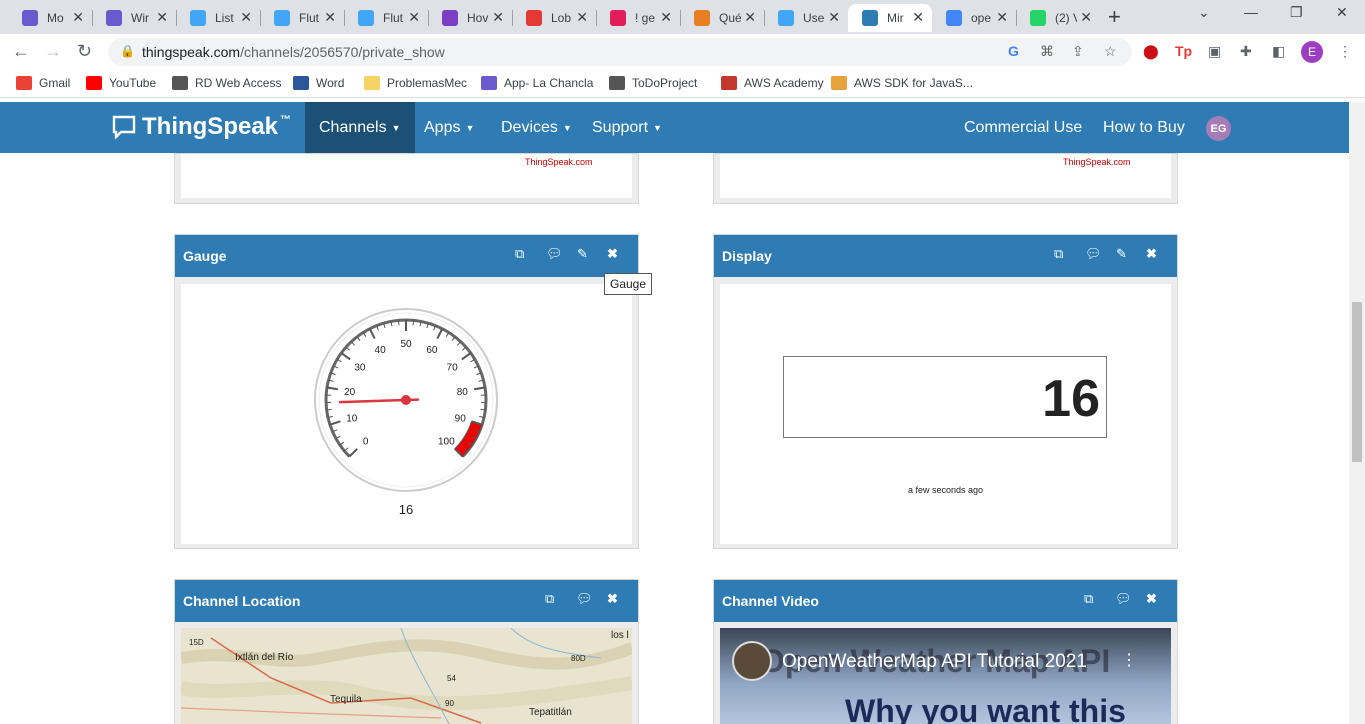  What do you see at coordinates (1251, 12) in the screenshot?
I see `minimize-icon: —` at bounding box center [1251, 12].